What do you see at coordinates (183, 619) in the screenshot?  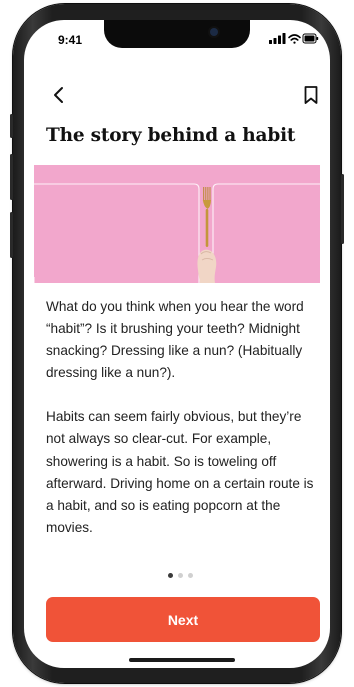 I see `next-button: Next` at bounding box center [183, 619].